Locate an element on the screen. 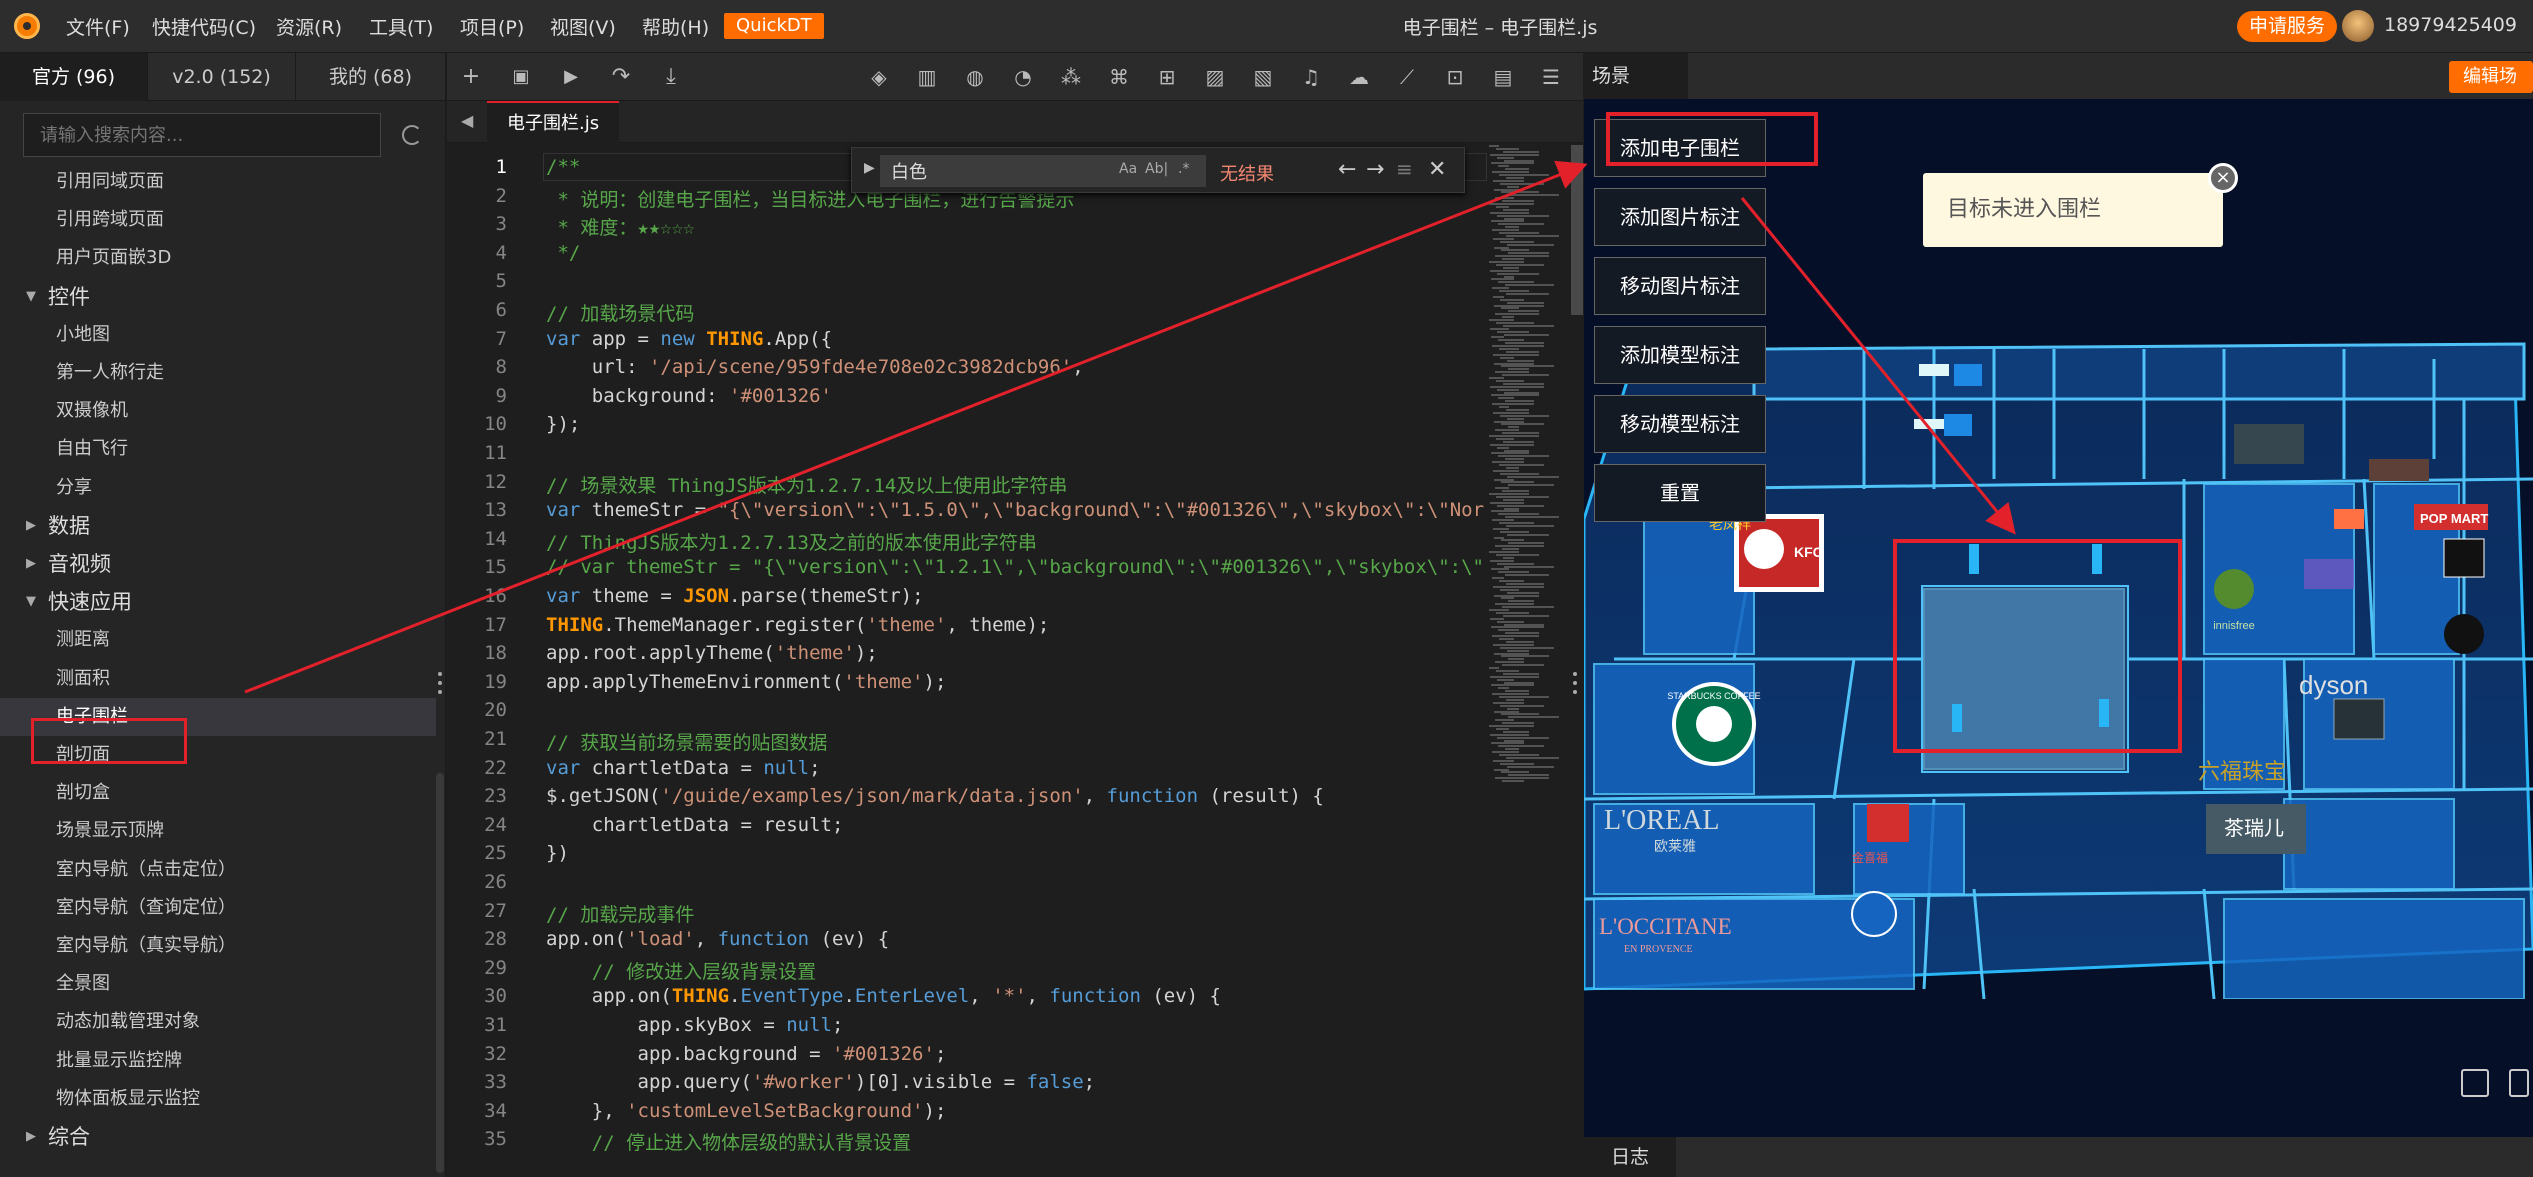 This screenshot has height=1177, width=2533. add-image-marker-button: 添加图片标注 is located at coordinates (1680, 217).